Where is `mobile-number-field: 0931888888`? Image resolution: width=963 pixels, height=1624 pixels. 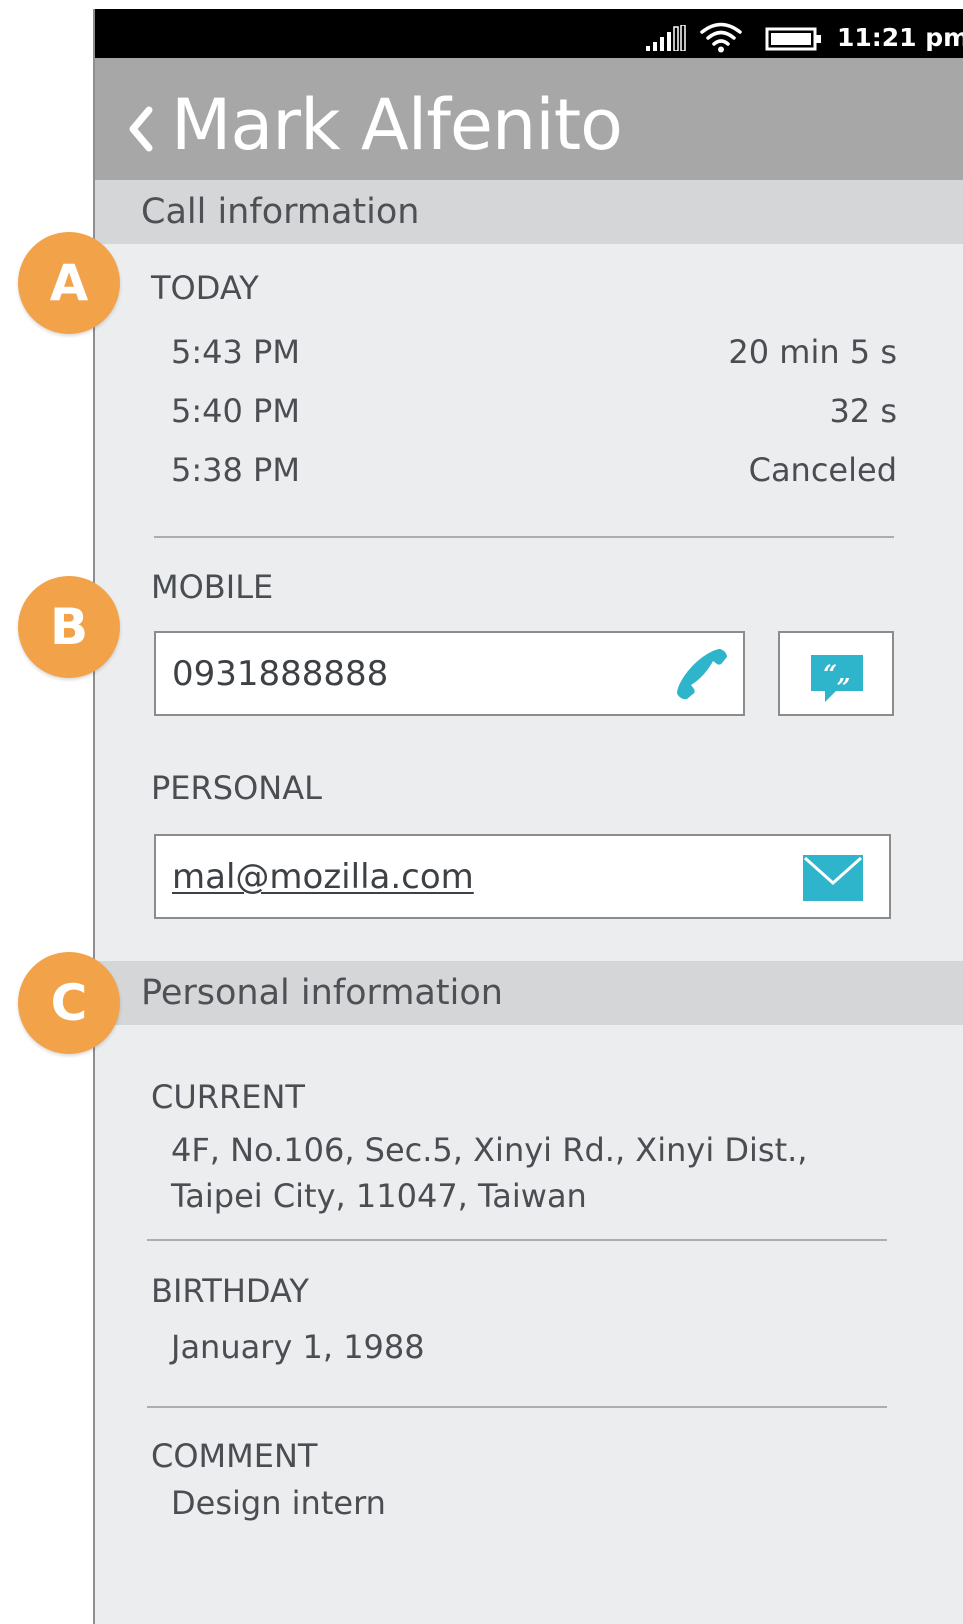
mobile-number-field: 0931888888 is located at coordinates (449, 673).